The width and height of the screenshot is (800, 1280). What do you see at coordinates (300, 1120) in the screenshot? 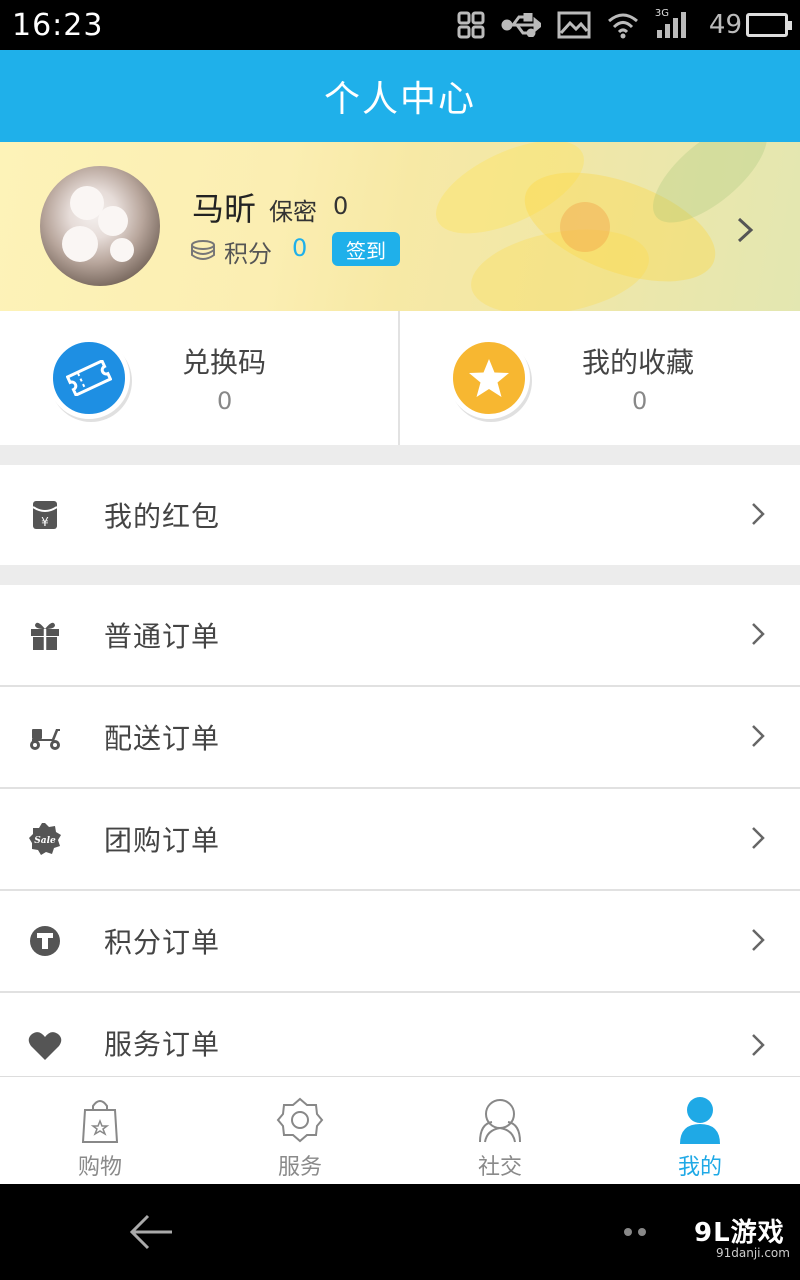
I see `service-gear-icon` at bounding box center [300, 1120].